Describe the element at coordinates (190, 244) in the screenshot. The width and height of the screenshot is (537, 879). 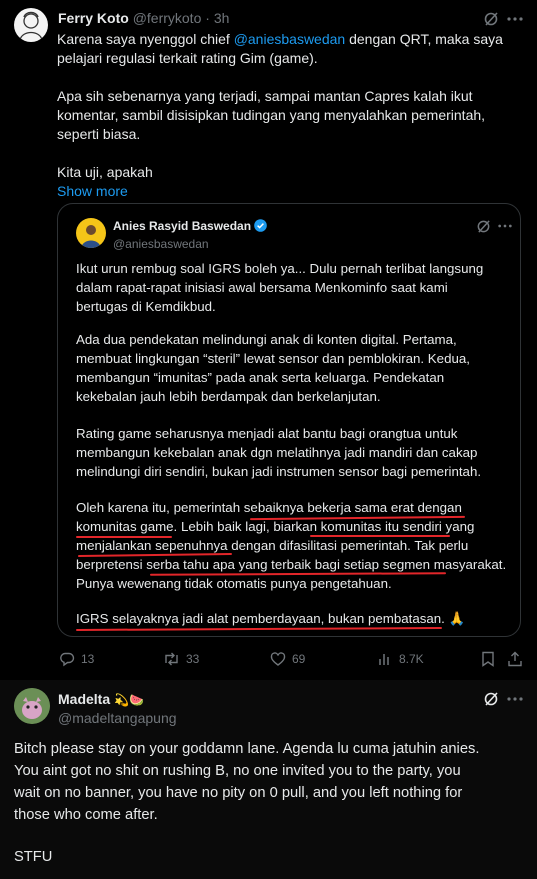
I see `quote-handle: @aniesbaswedan` at that location.